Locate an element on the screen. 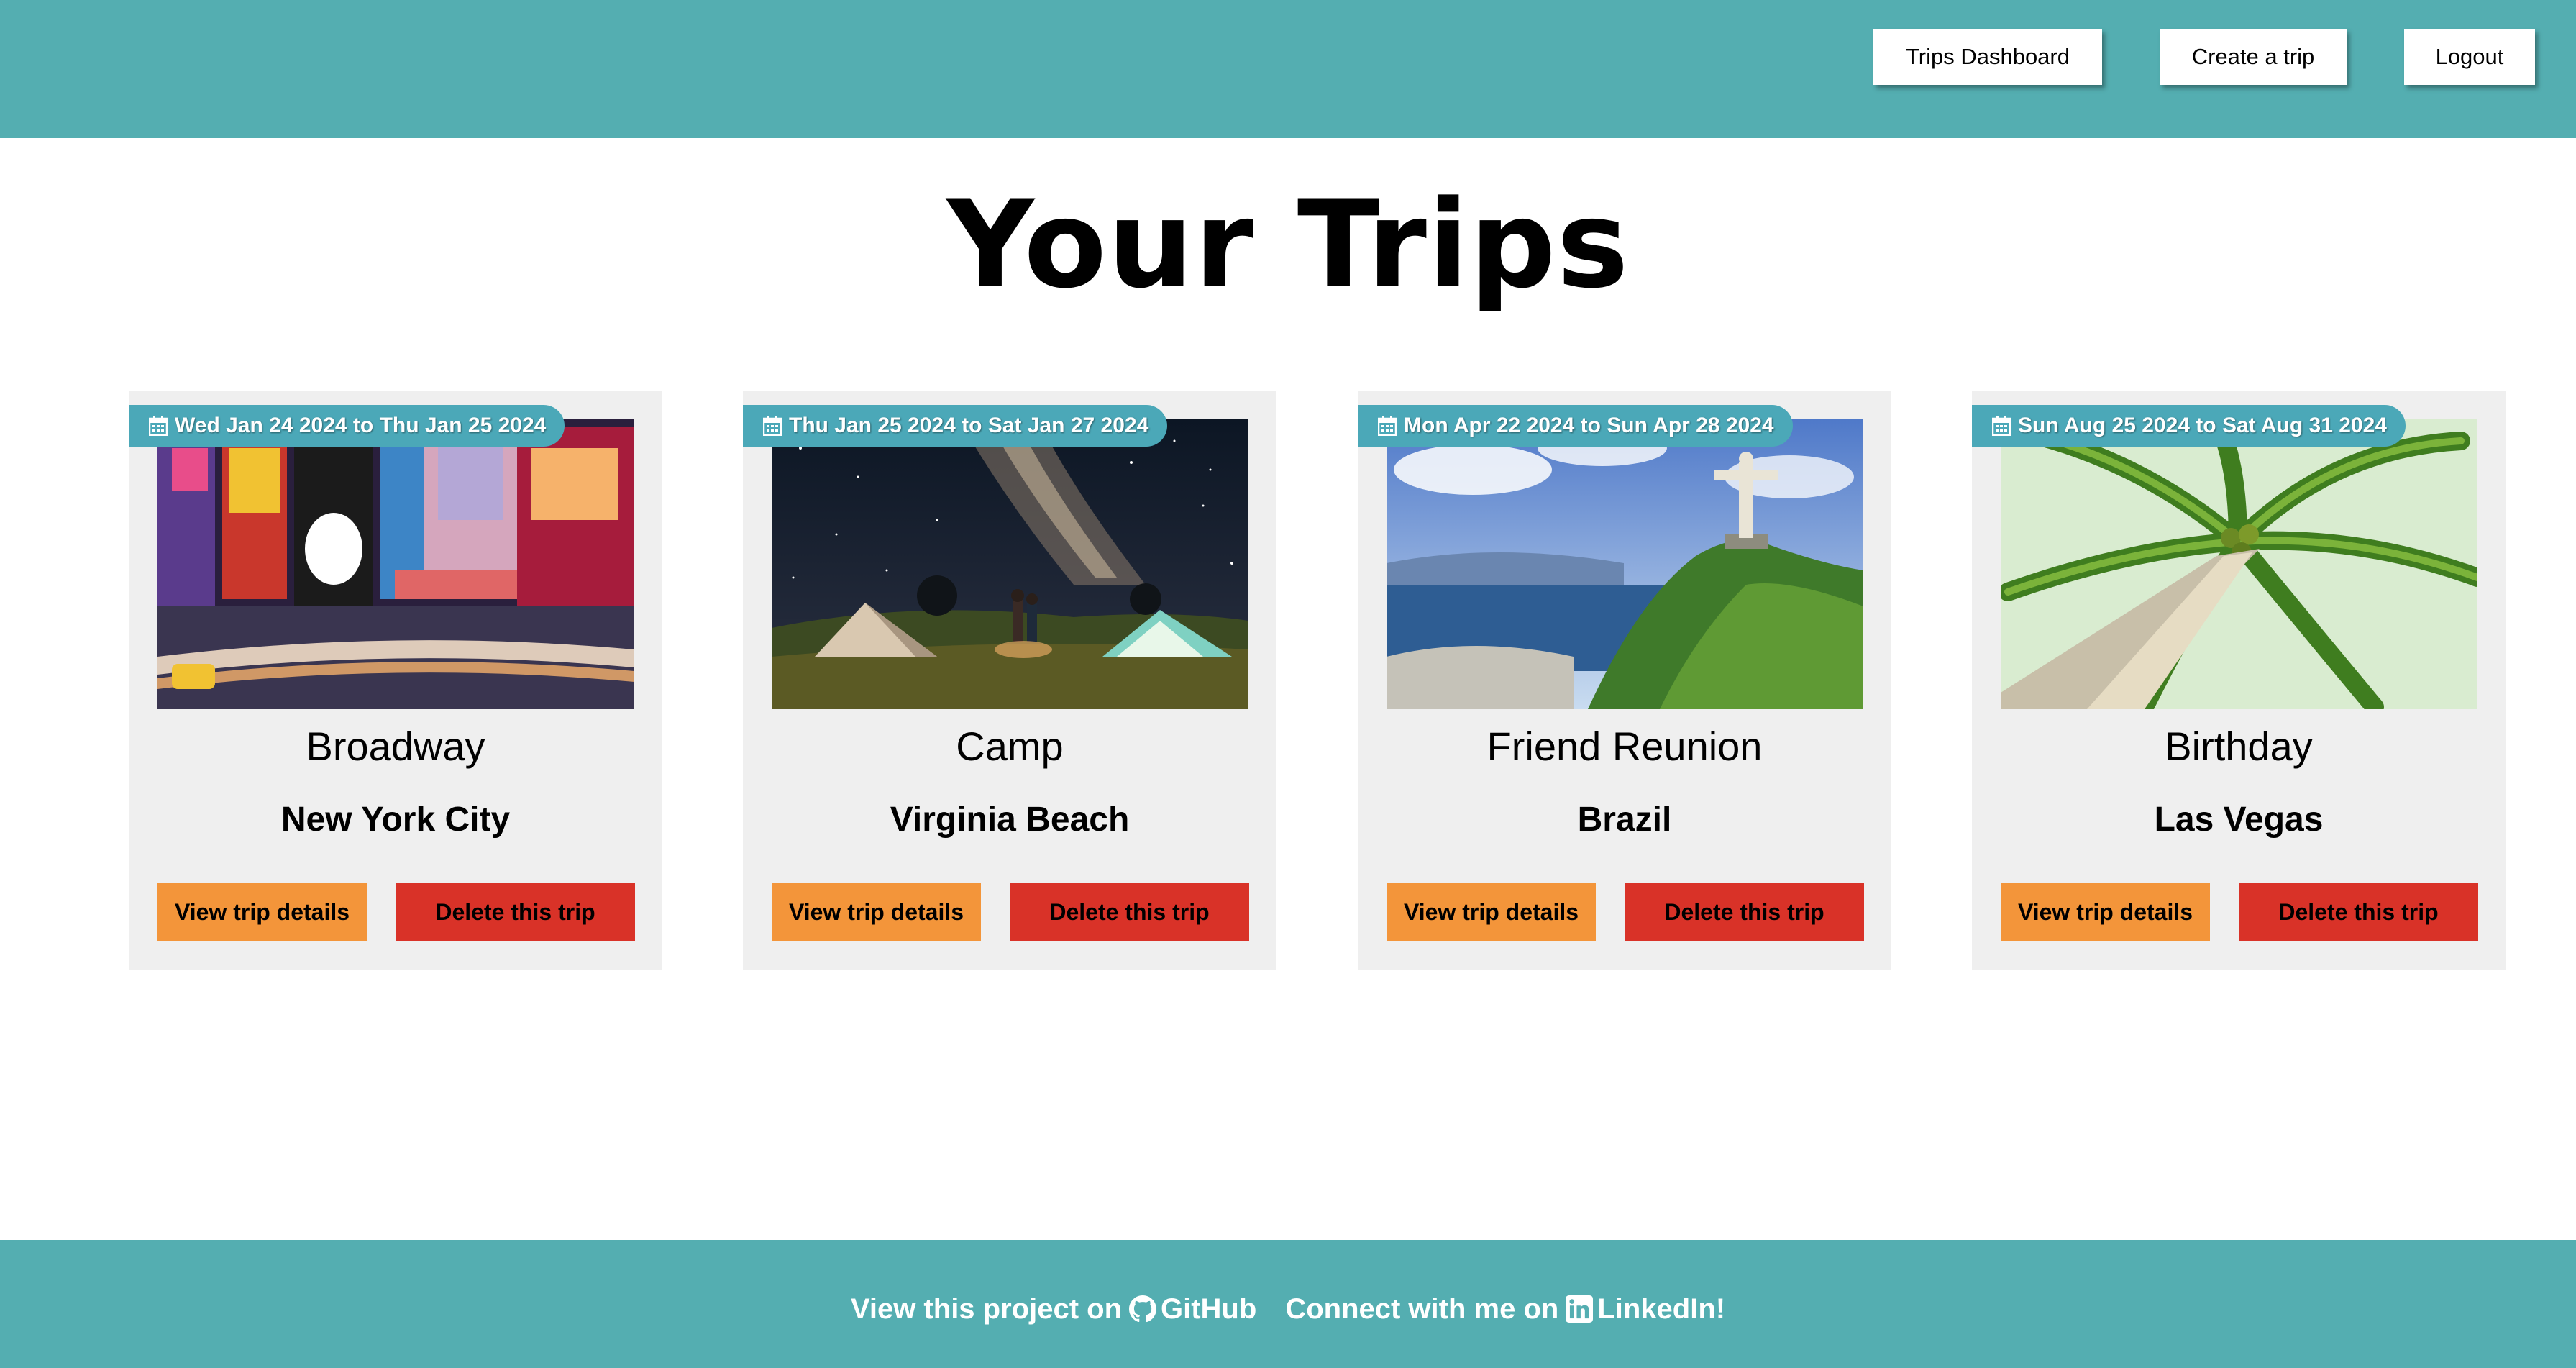 Image resolution: width=2576 pixels, height=1368 pixels. trip-dates-badge: Sun Aug 25 2024 to Sat Aug 31 2024 is located at coordinates (2189, 426).